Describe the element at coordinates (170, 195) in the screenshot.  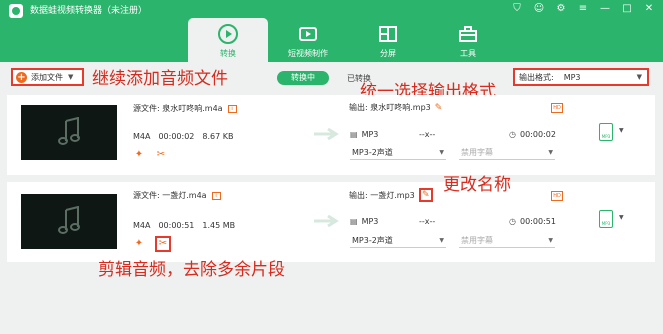
I see `source-filename: 源文件: 一盏灯.m4a` at that location.